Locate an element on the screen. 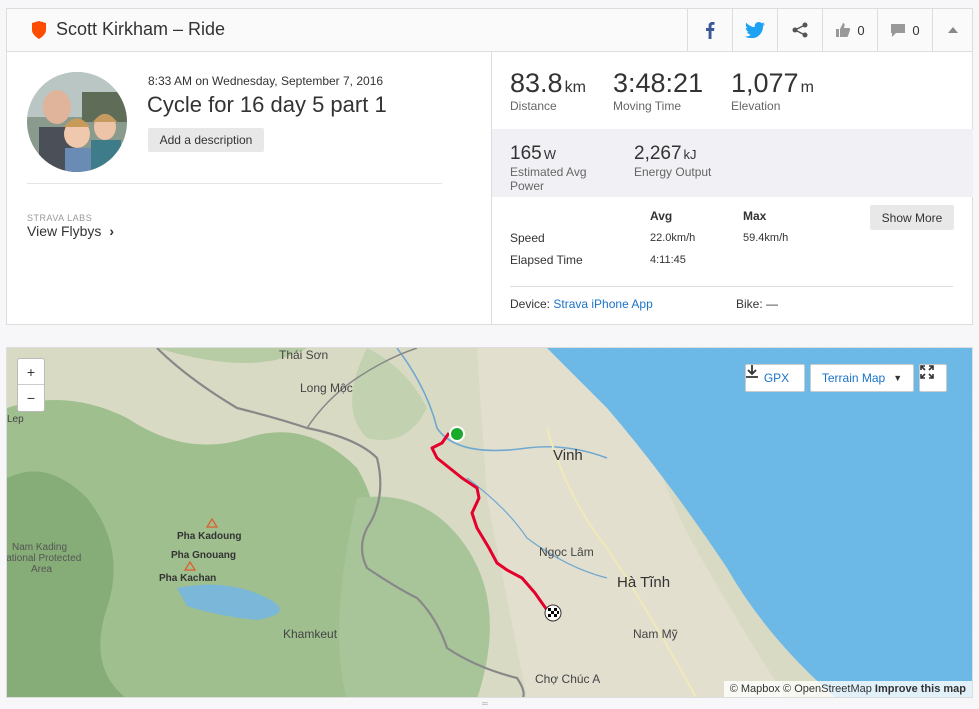 The height and width of the screenshot is (709, 979). speed-max: 59.4km/h is located at coordinates (766, 238).